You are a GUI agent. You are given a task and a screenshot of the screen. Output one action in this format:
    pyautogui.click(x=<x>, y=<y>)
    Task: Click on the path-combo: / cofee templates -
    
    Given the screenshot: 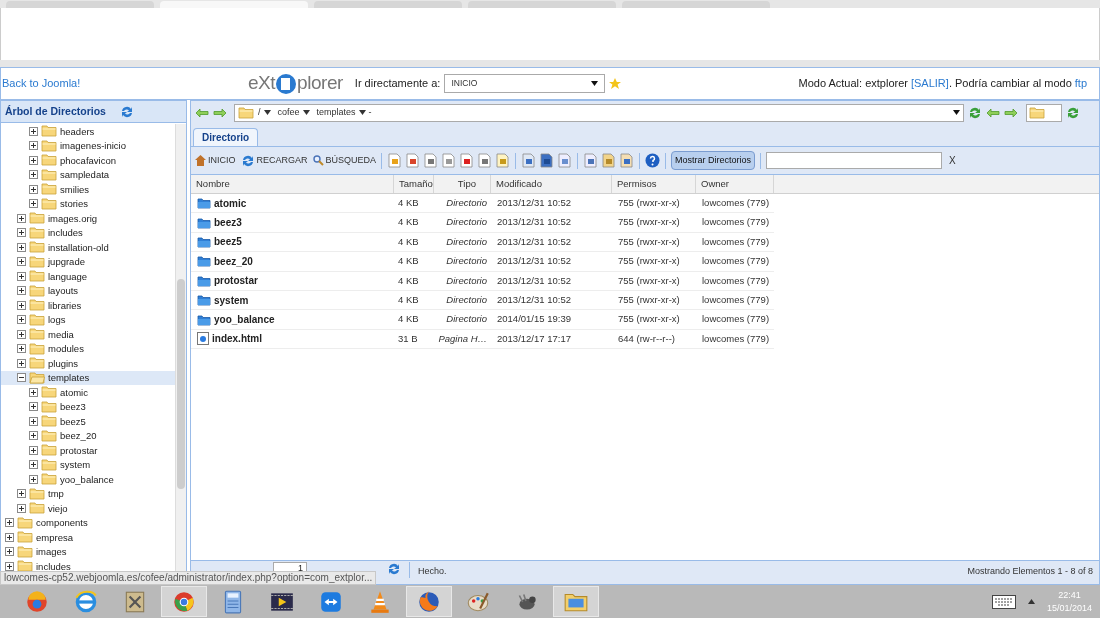 What is the action you would take?
    pyautogui.click(x=599, y=112)
    